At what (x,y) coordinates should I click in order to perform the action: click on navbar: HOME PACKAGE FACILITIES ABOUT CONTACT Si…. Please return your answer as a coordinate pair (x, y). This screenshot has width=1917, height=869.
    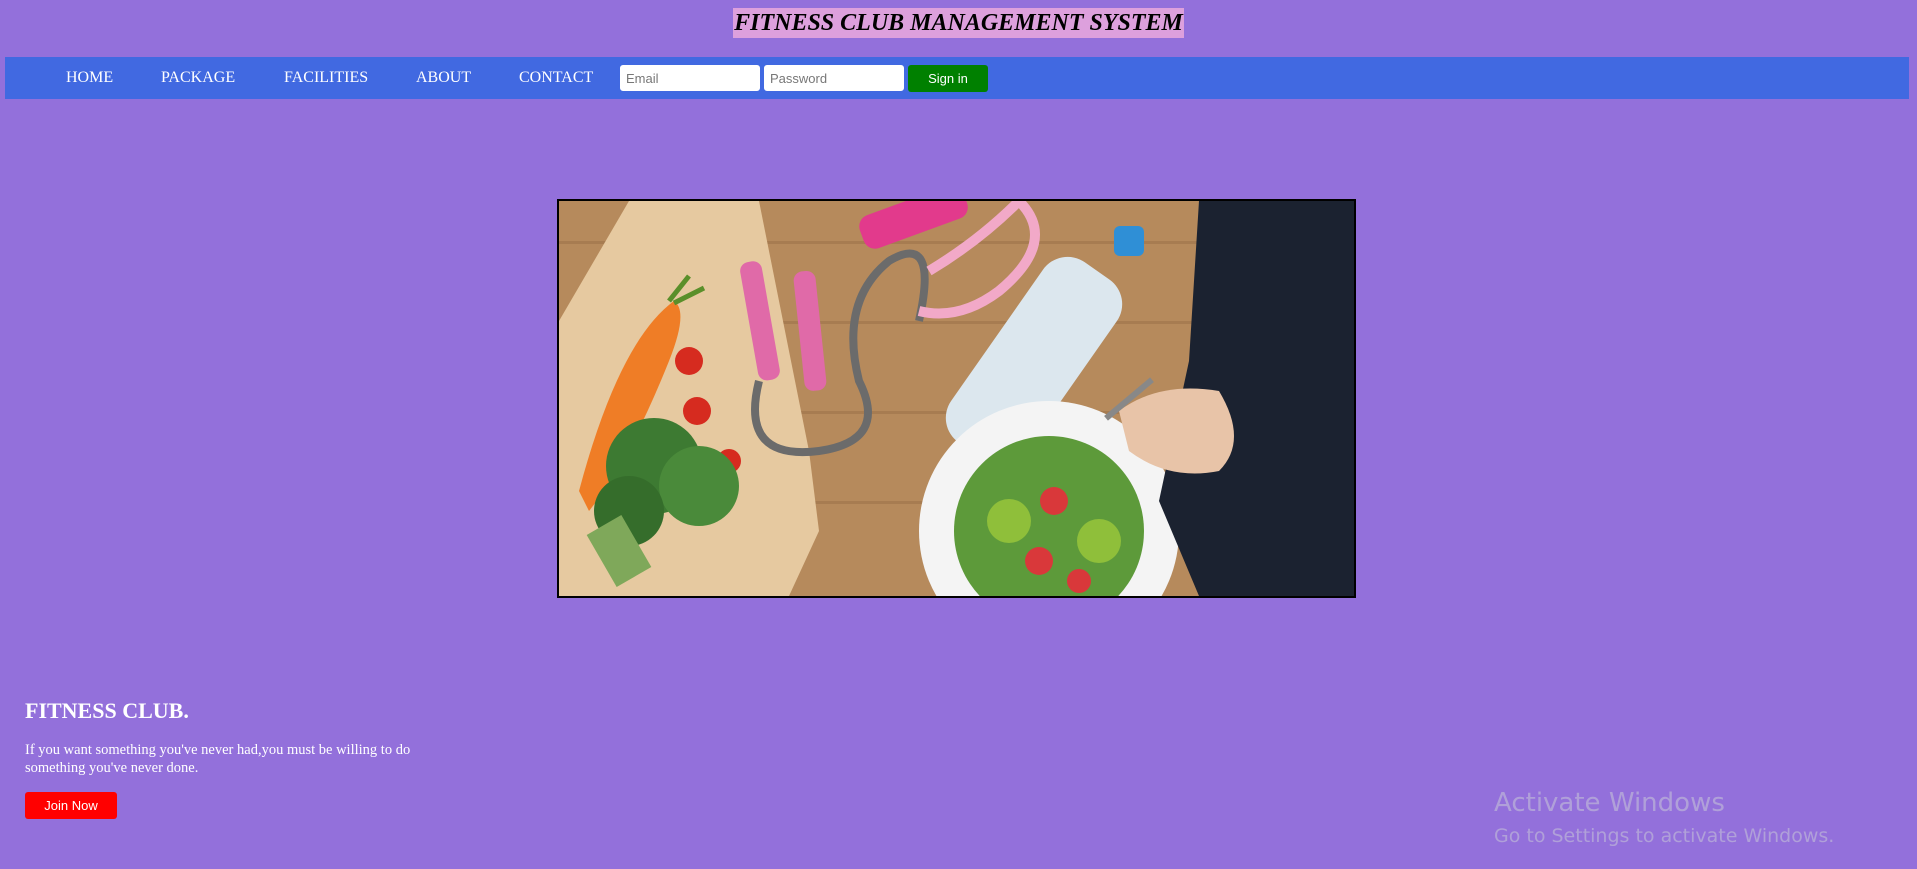
    Looking at the image, I should click on (957, 78).